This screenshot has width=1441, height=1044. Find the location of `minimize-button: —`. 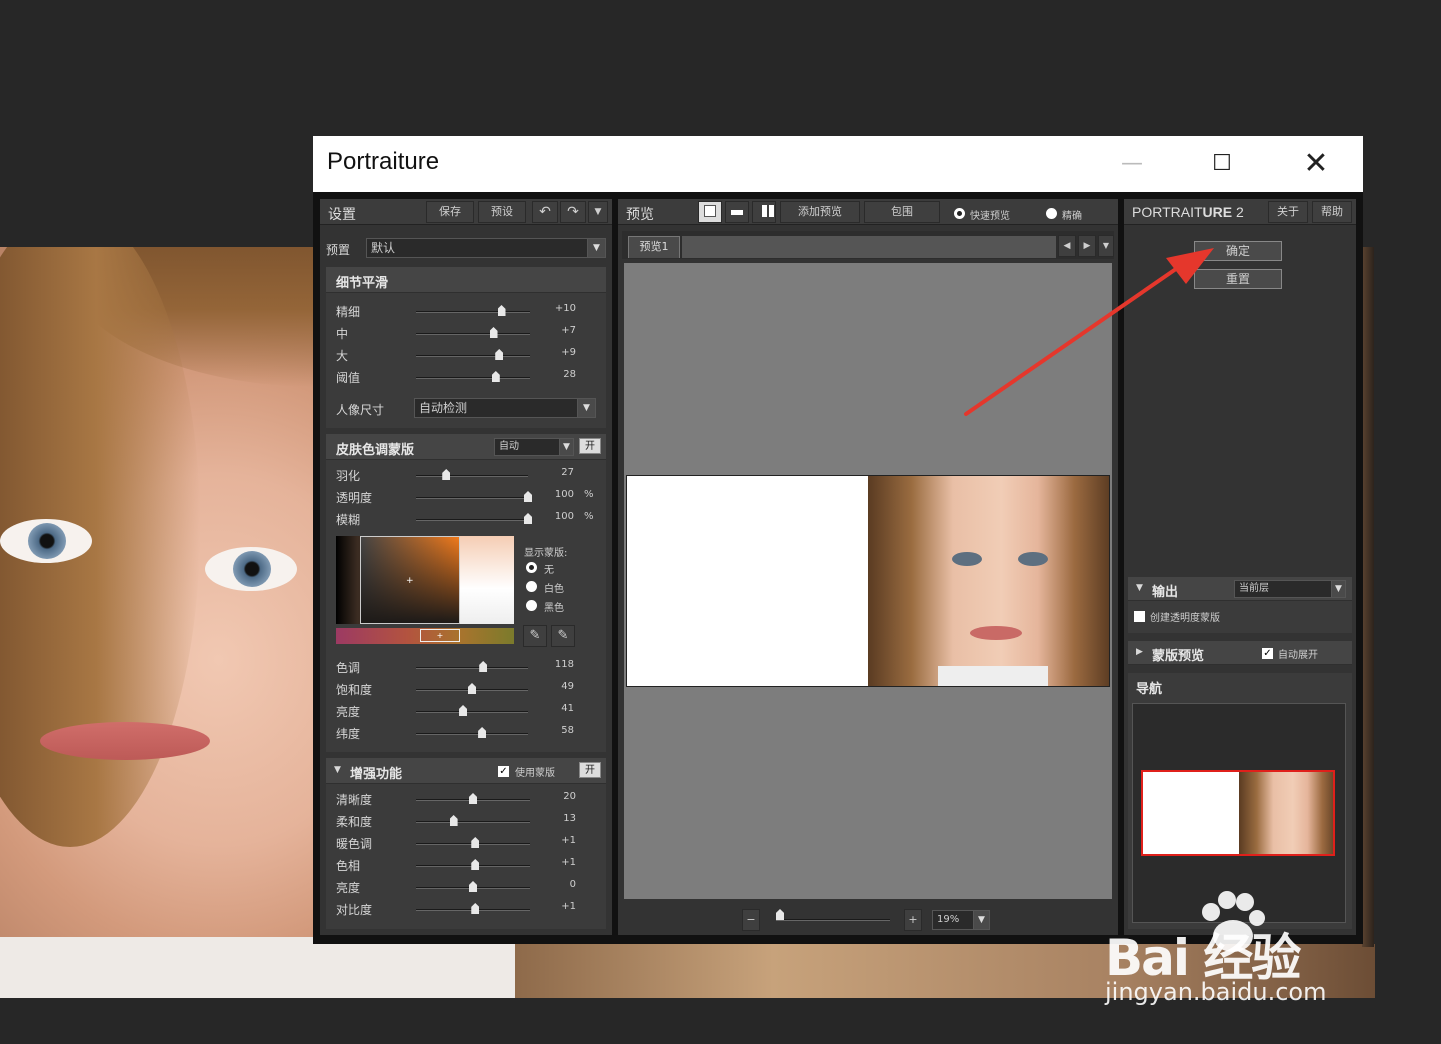

minimize-button: — is located at coordinates (1132, 164).